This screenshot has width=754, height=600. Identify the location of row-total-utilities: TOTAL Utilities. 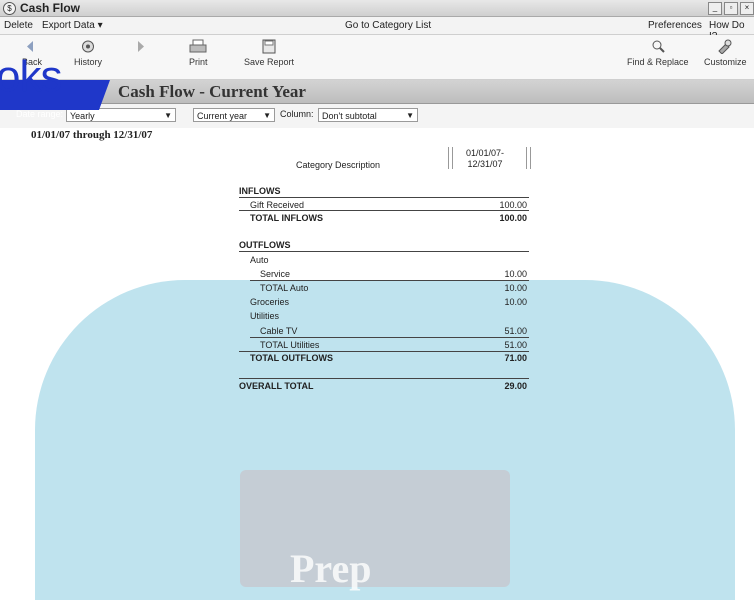
(290, 345).